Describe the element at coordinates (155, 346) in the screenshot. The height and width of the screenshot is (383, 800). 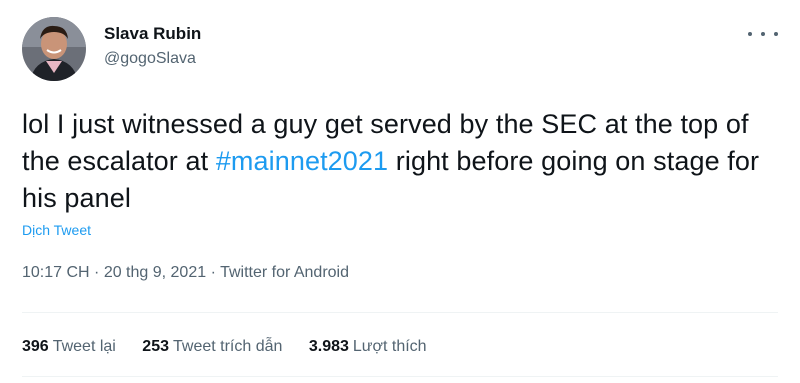
I see `quotes-count: 253` at that location.